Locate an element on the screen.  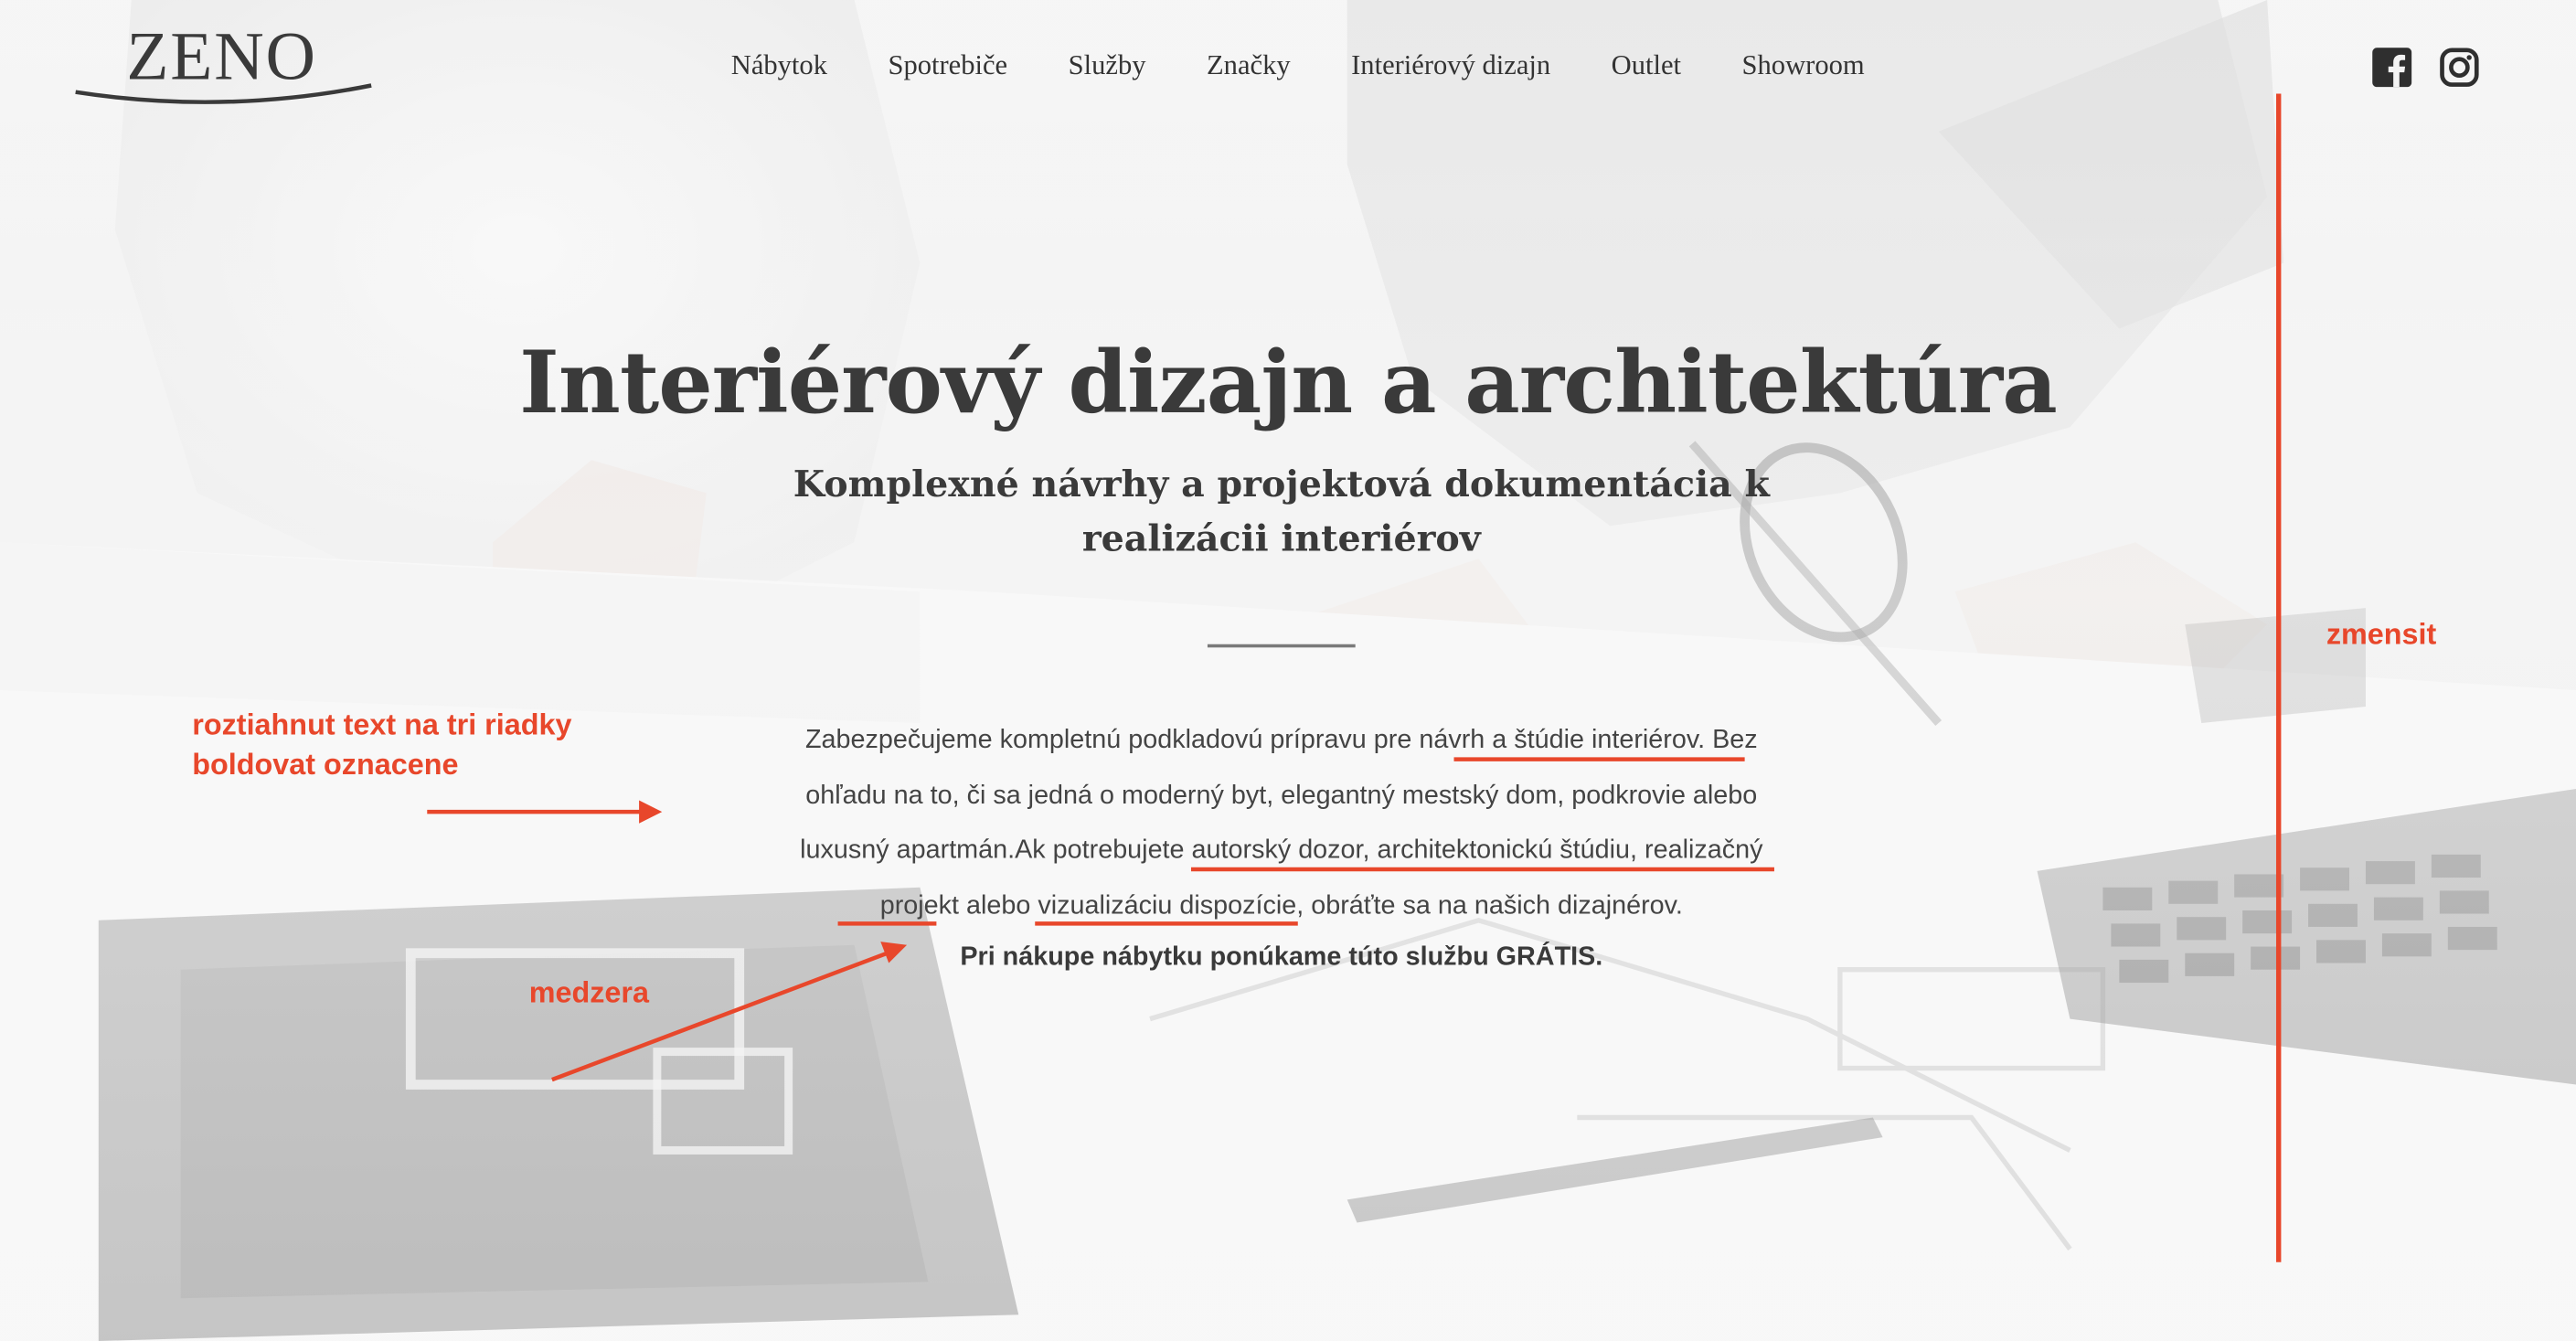
subtitle-line-2: realizácii interiérov is located at coordinates (1281, 539).